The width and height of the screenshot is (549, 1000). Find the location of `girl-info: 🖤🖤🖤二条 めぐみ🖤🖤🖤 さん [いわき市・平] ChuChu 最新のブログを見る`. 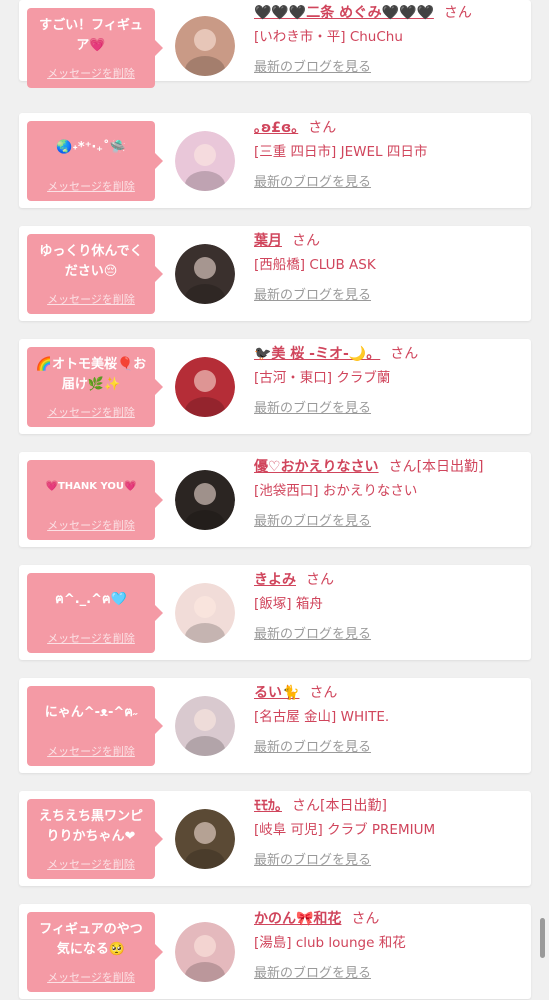

girl-info: 🖤🖤🖤二条 めぐみ🖤🖤🖤 さん [いわき市・平] ChuChu 最新のブログを見る is located at coordinates (390, 40).